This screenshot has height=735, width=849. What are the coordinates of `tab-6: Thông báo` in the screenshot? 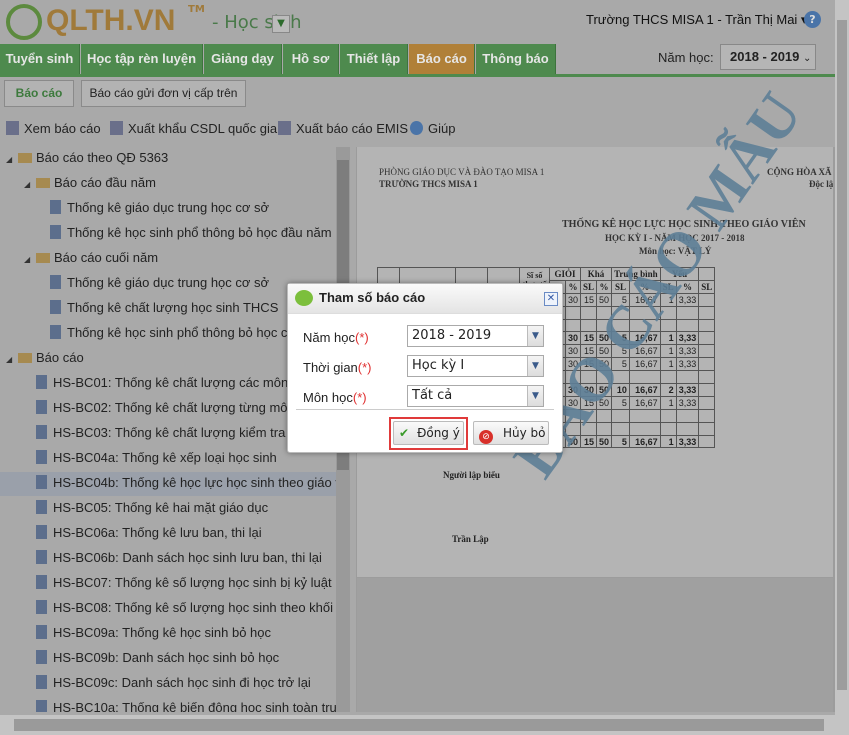 It's located at (516, 59).